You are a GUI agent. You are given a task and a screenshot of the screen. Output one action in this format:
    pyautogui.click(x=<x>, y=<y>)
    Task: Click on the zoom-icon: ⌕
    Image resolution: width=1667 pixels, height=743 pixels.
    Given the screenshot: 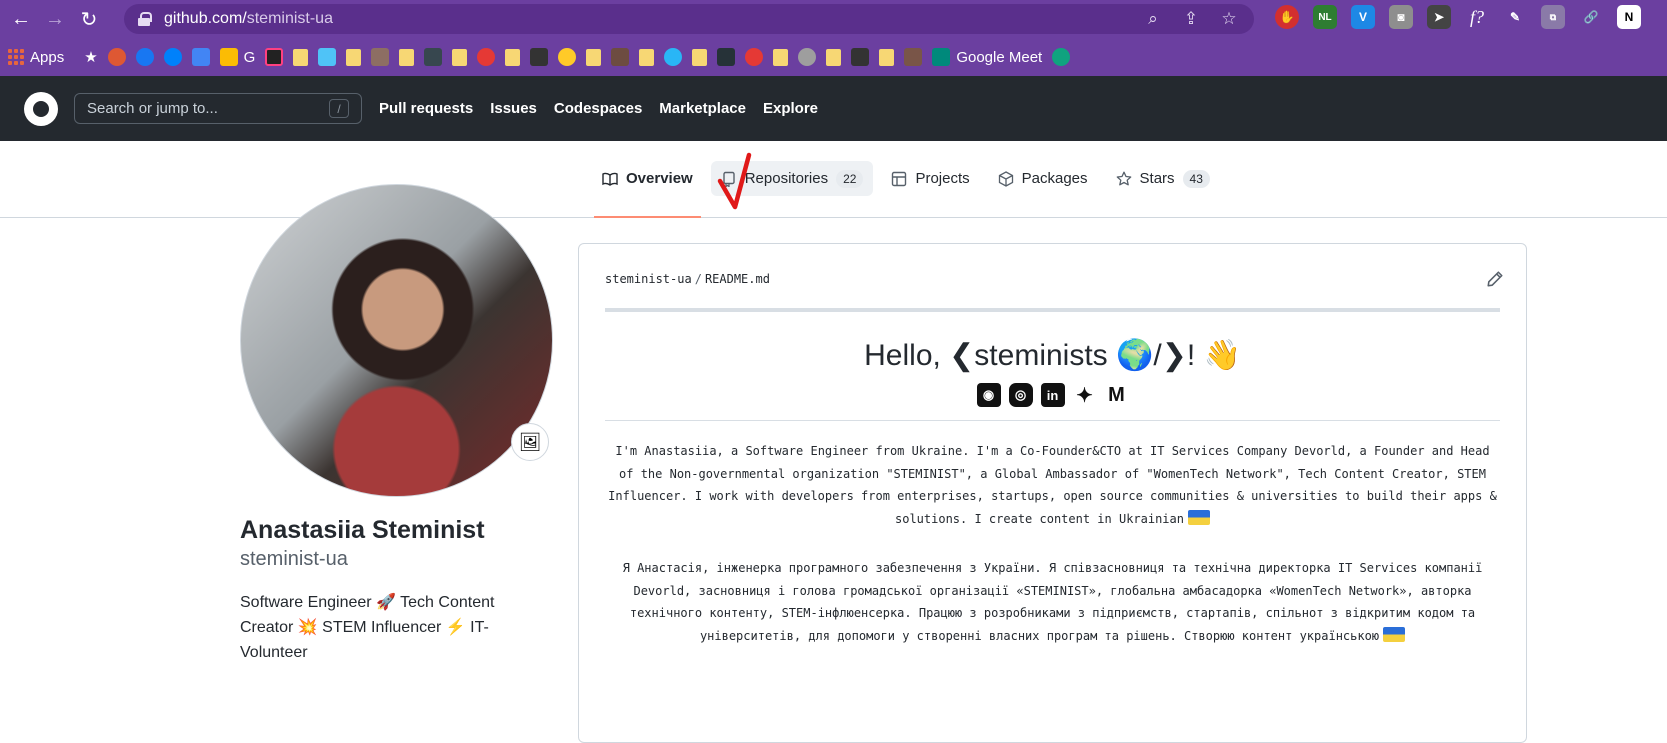 What is the action you would take?
    pyautogui.click(x=1153, y=19)
    